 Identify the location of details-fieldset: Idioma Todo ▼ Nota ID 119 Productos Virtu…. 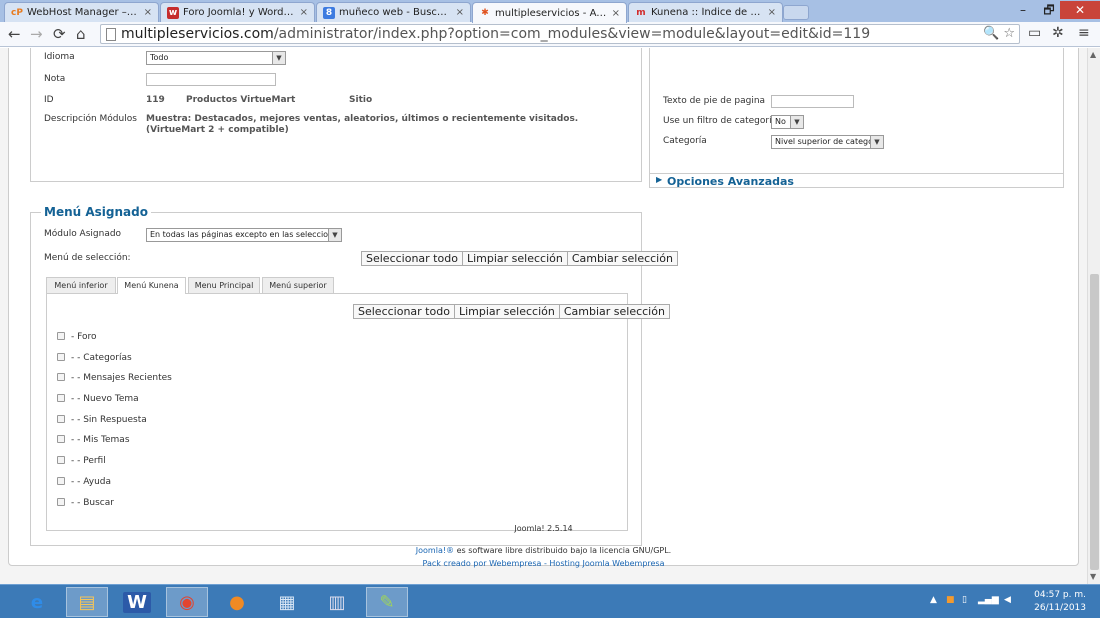
(336, 115).